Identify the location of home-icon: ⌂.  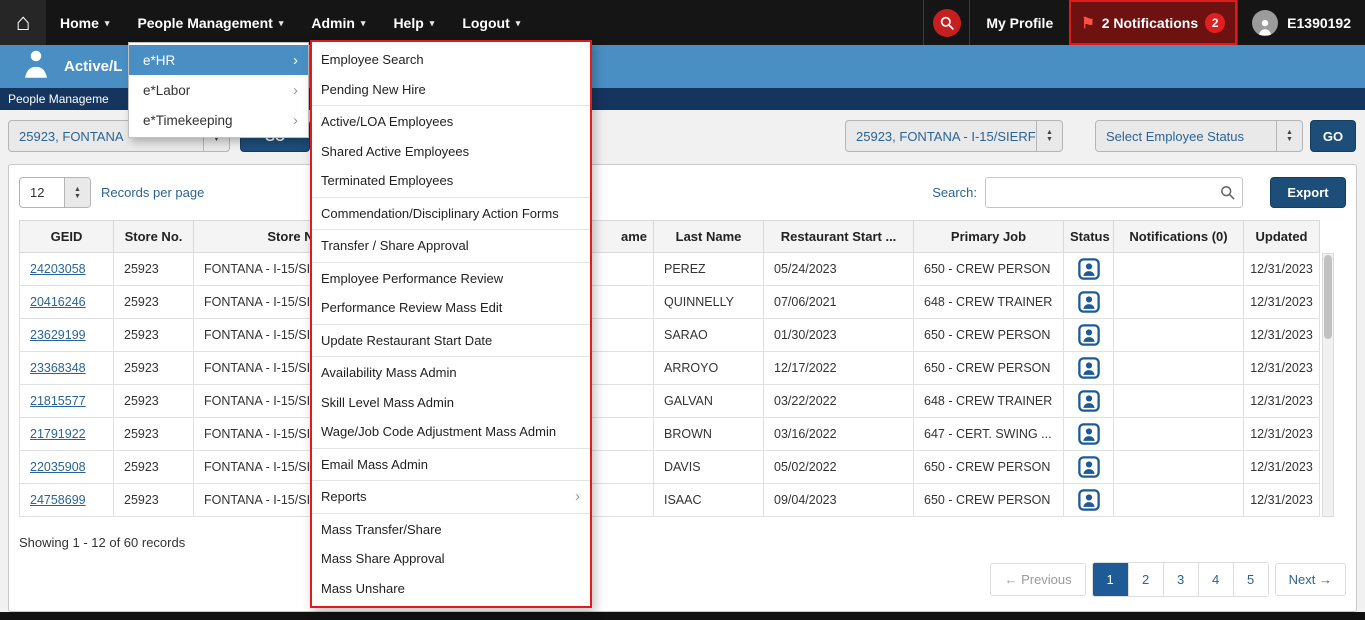
(23, 22).